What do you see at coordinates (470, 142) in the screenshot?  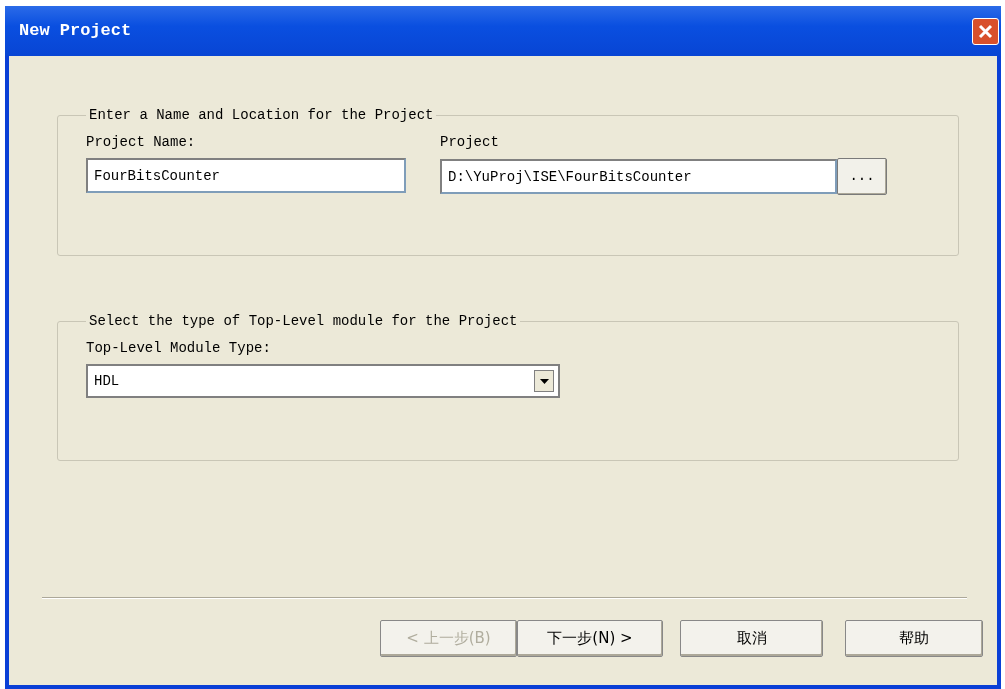 I see `field-label: Project` at bounding box center [470, 142].